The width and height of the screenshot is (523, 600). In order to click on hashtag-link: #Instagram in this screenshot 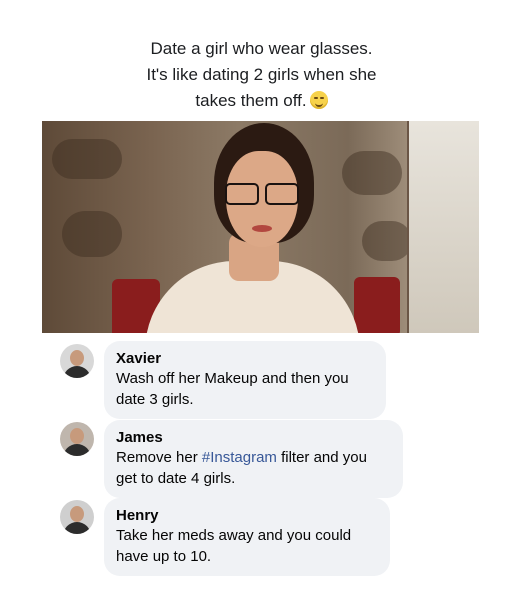, I will do `click(239, 457)`.